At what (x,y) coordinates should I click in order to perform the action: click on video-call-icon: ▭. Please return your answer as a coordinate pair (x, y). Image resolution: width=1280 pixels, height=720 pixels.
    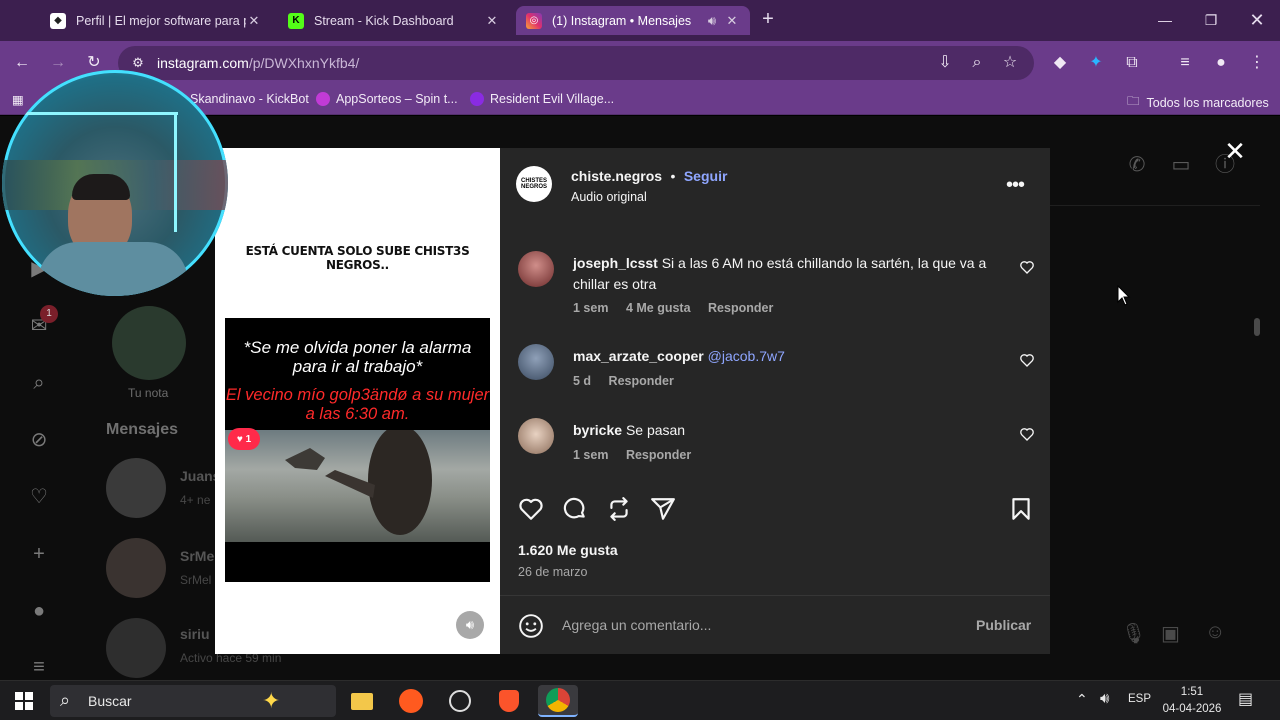
    Looking at the image, I should click on (1181, 165).